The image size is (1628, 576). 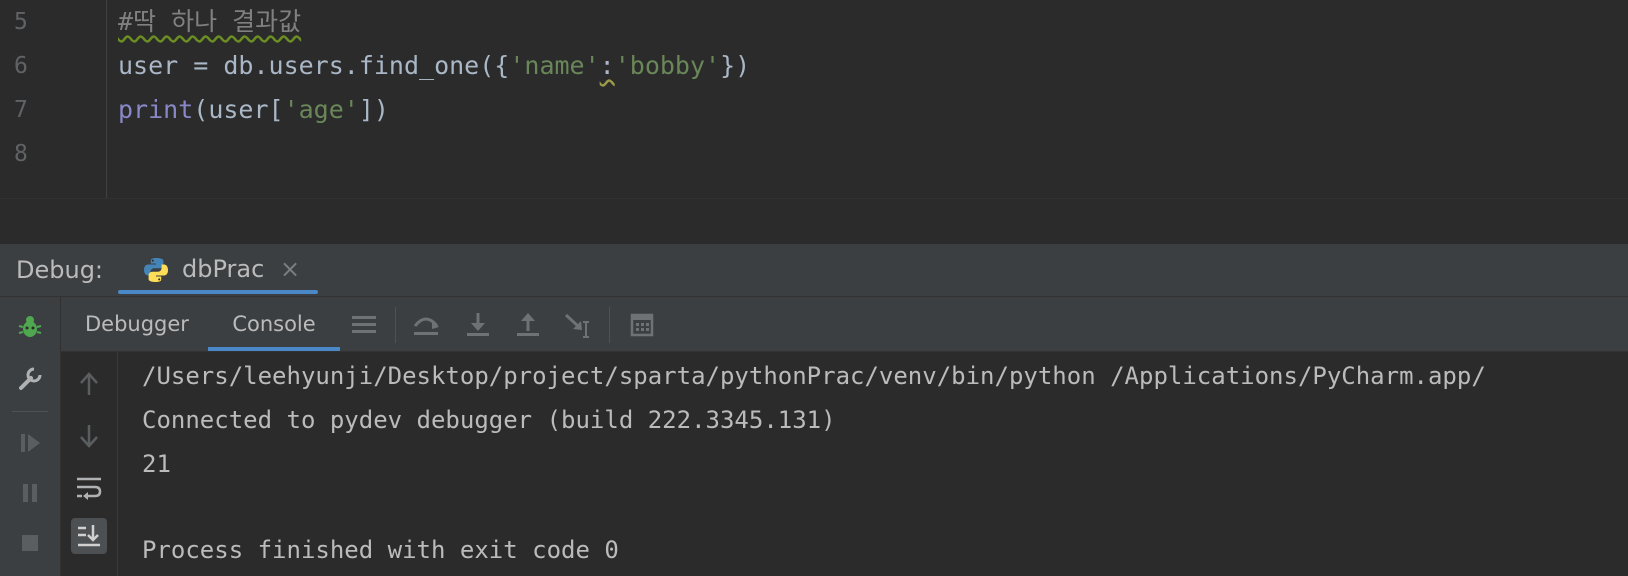 I want to click on code-token: 'bobby', so click(x=667, y=65).